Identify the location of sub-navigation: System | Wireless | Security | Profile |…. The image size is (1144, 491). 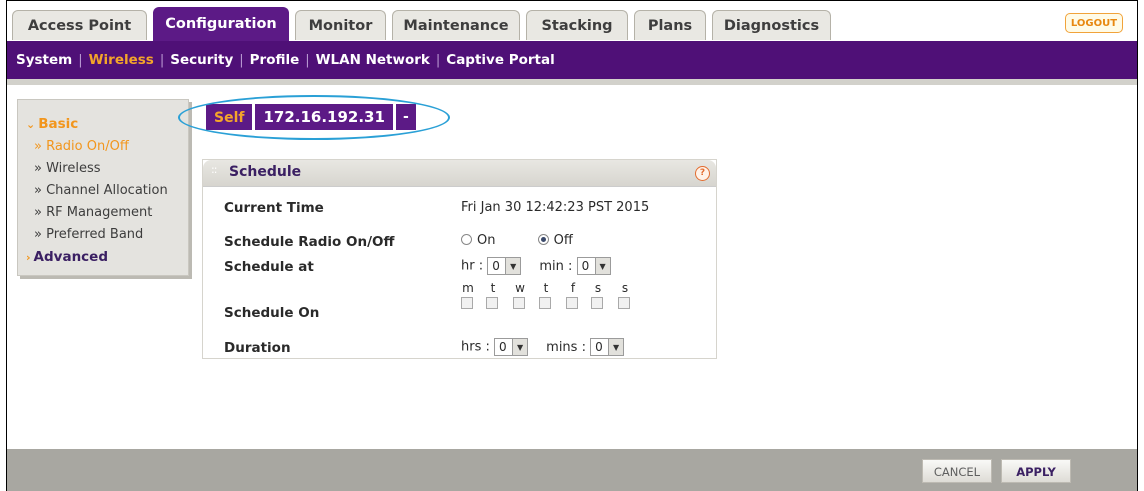
(572, 60).